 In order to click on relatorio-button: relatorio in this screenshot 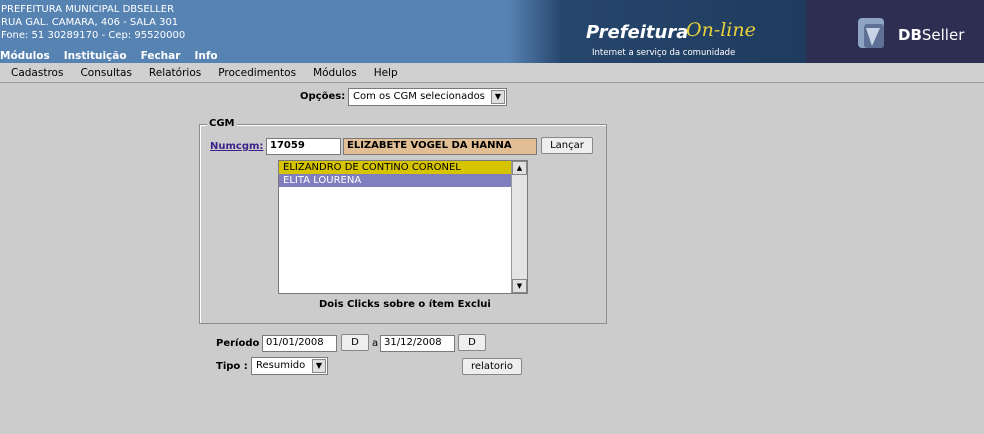, I will do `click(492, 366)`.